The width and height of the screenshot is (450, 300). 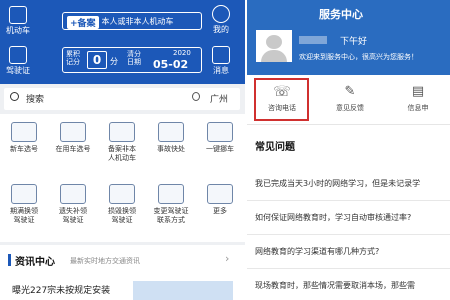 I want to click on add-vehicle-button: +备案 本人或非本人机动车, so click(x=132, y=21).